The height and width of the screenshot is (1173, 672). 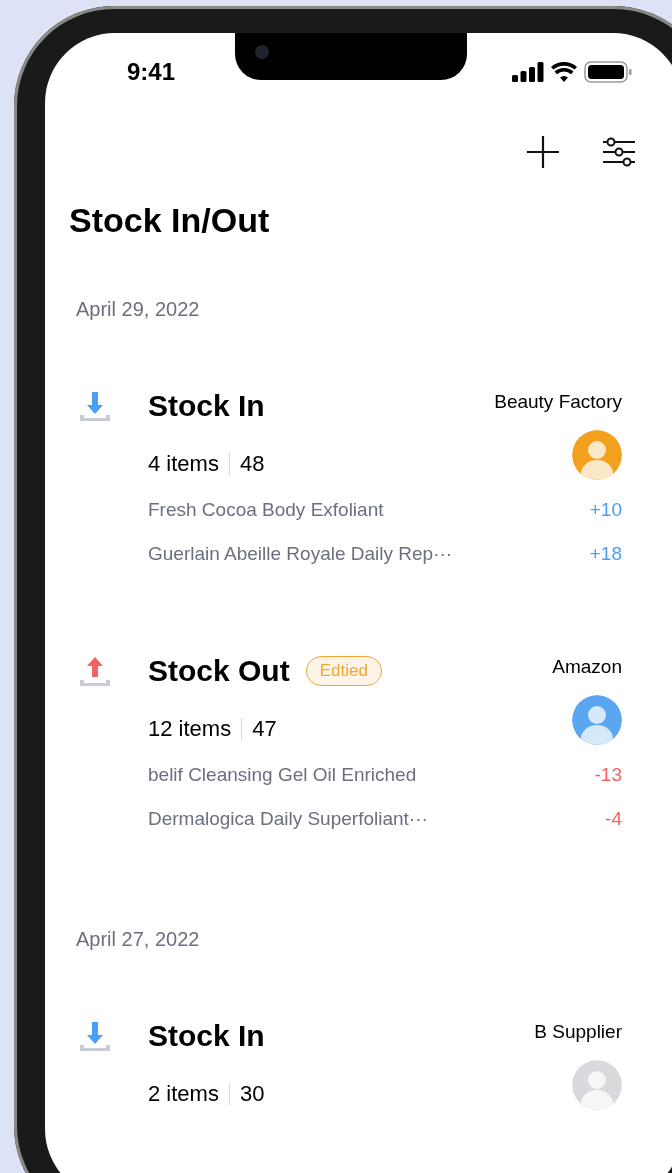 I want to click on quantity-total: 47, so click(x=264, y=729).